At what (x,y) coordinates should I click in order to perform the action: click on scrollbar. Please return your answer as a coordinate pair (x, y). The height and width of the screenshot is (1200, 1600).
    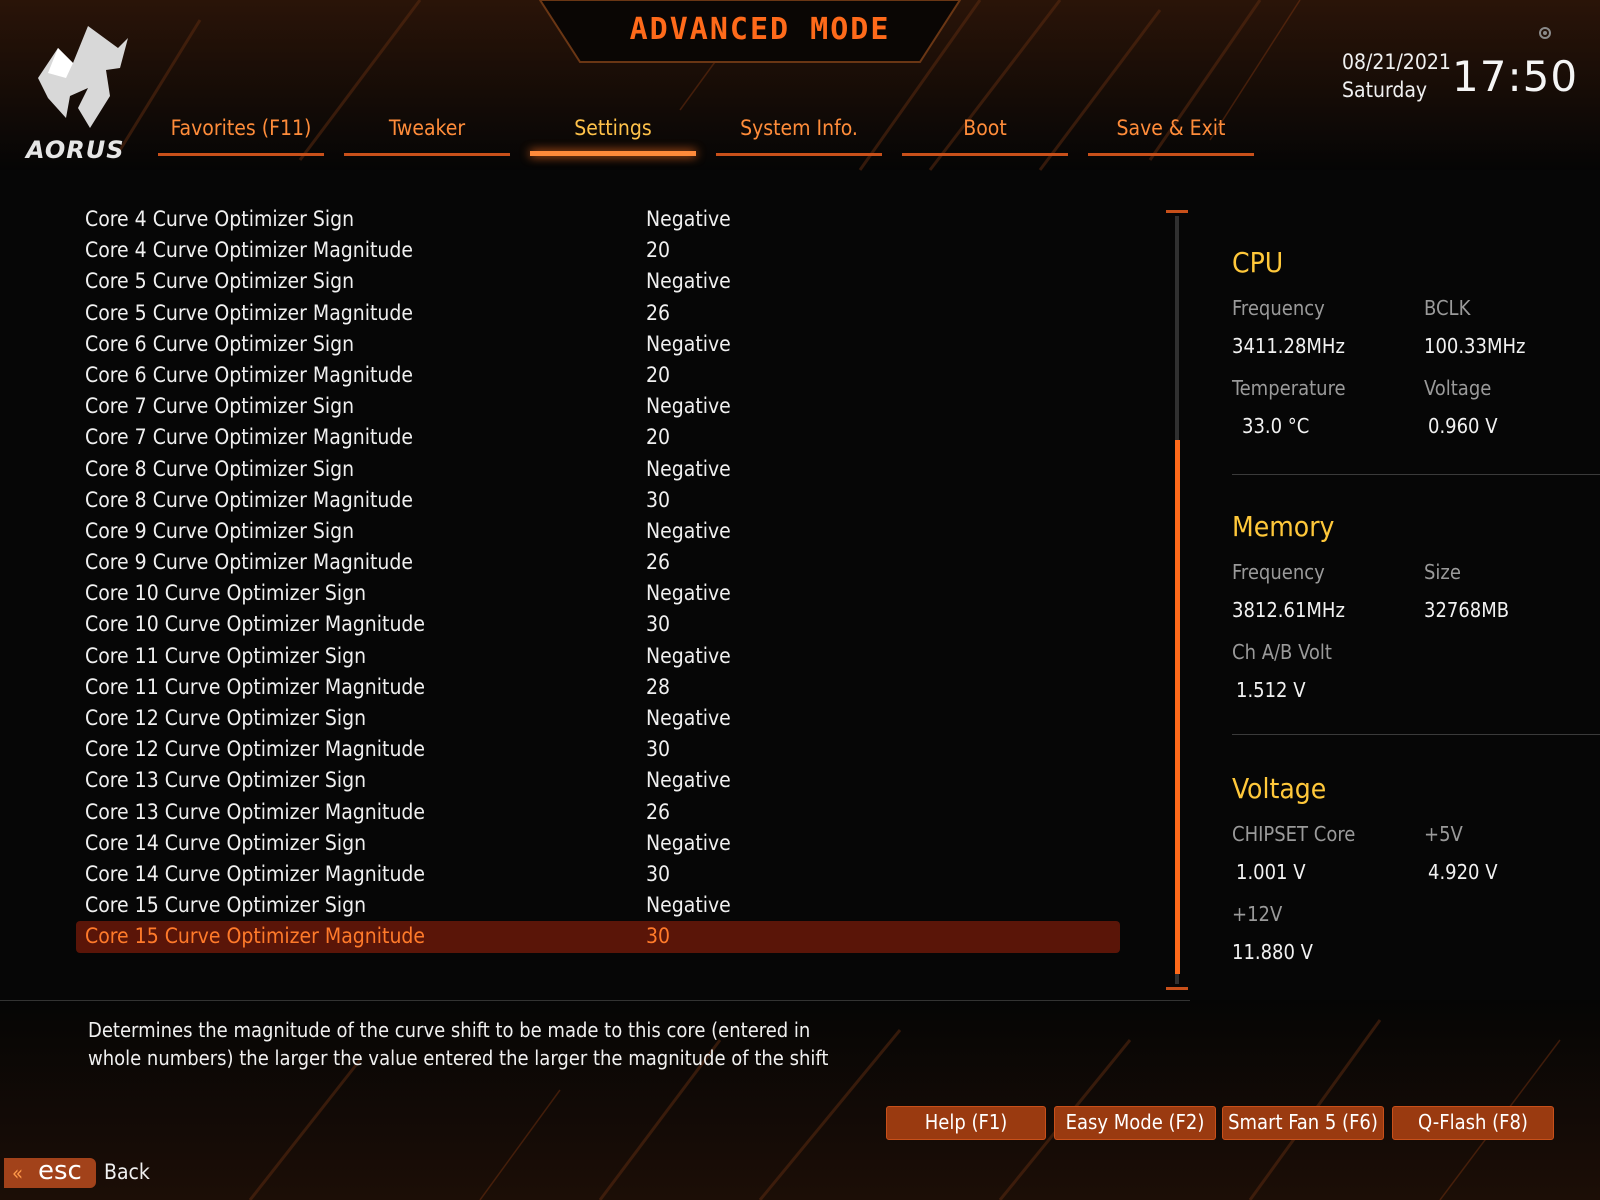
    Looking at the image, I should click on (1179, 600).